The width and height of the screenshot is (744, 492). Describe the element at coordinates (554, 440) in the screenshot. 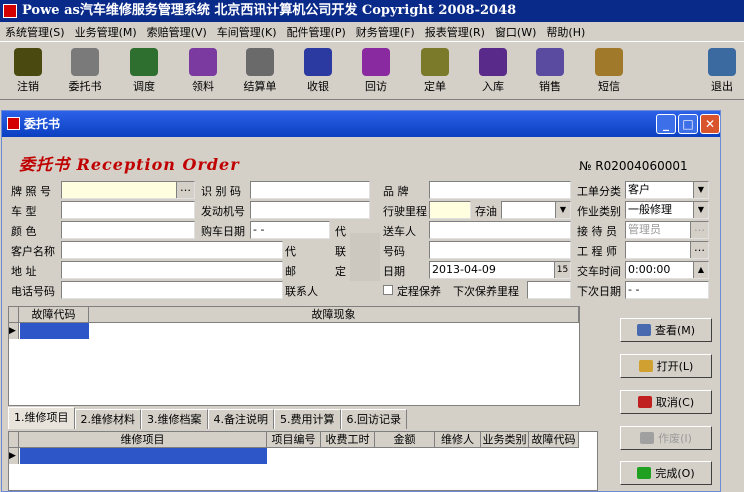

I see `fault-code-col-header: 故障代码` at that location.